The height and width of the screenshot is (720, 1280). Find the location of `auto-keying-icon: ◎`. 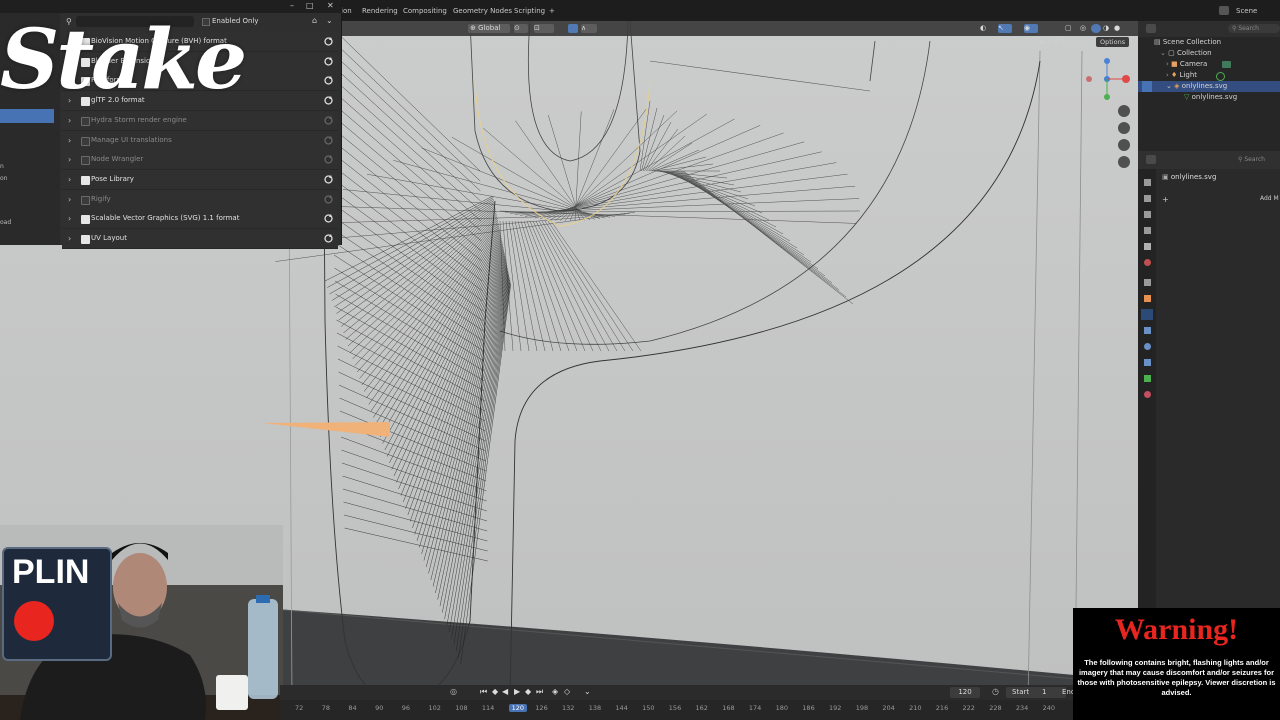

auto-keying-icon: ◎ is located at coordinates (453, 691).